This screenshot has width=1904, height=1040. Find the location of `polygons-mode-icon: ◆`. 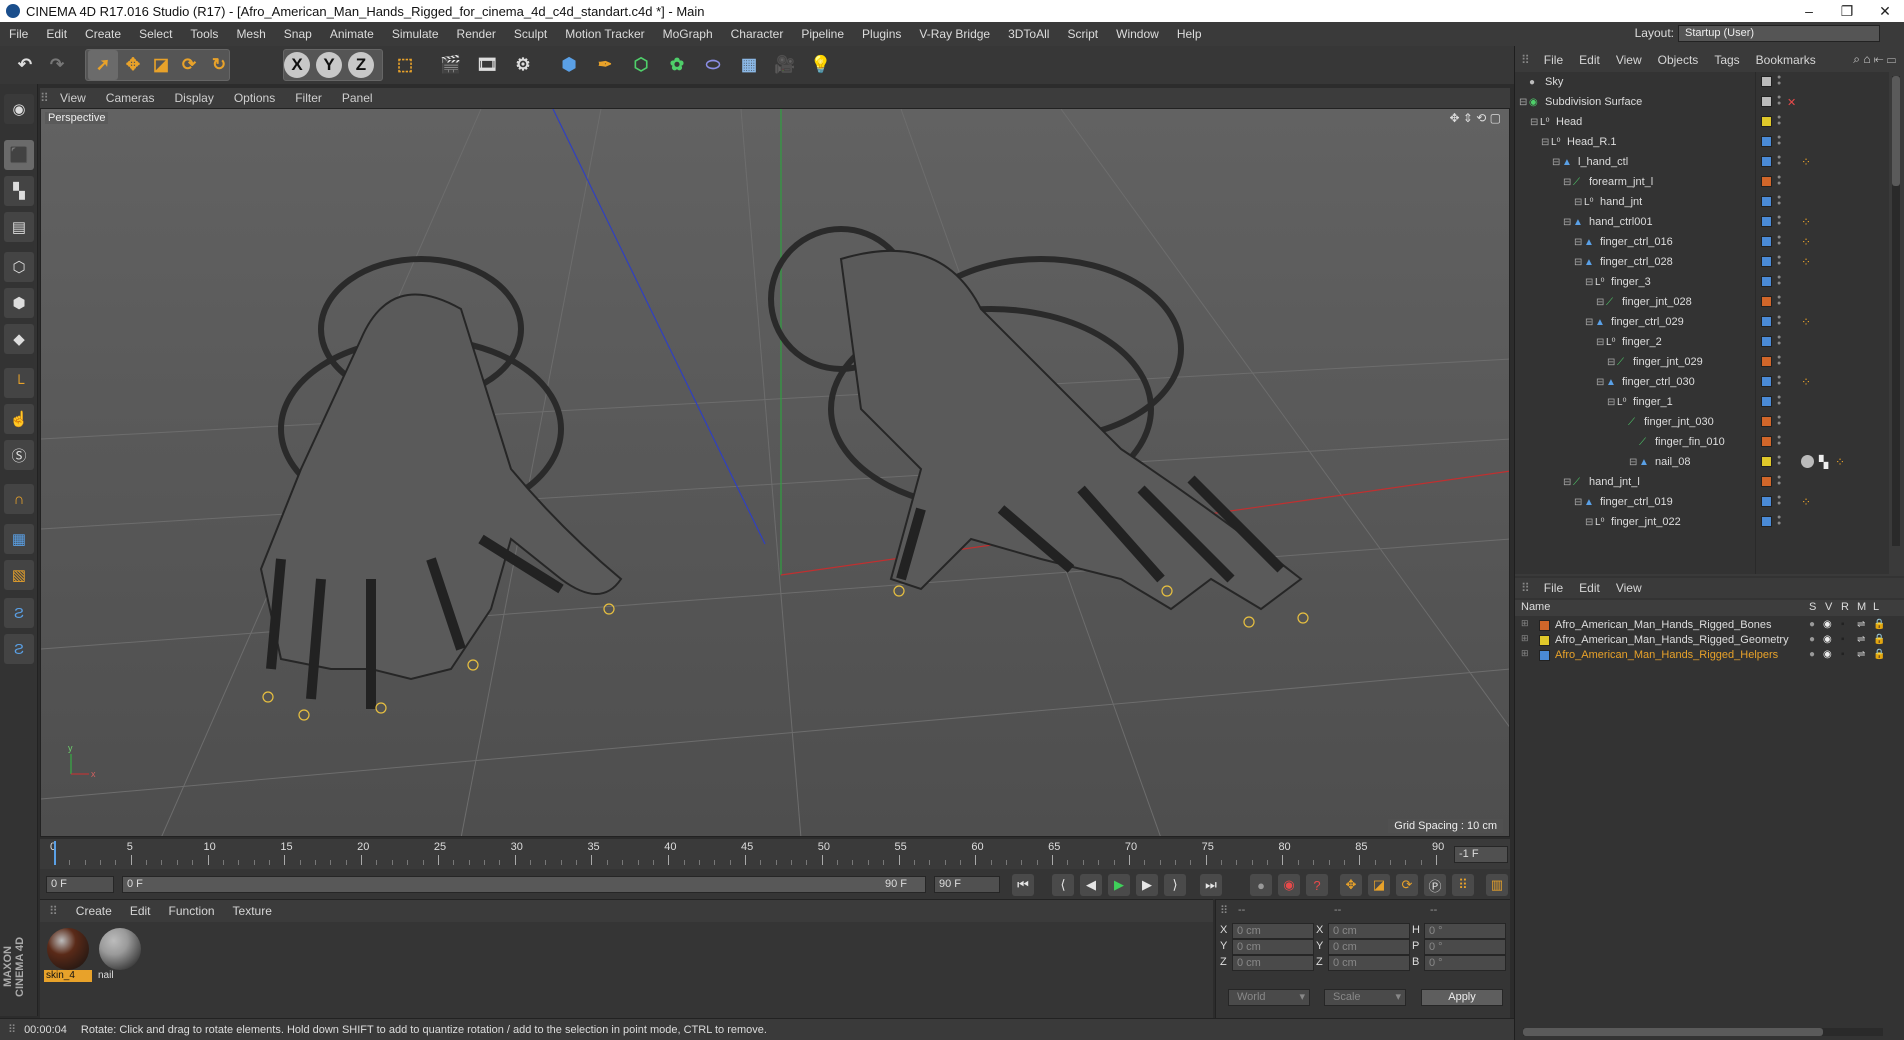

polygons-mode-icon: ◆ is located at coordinates (19, 339).